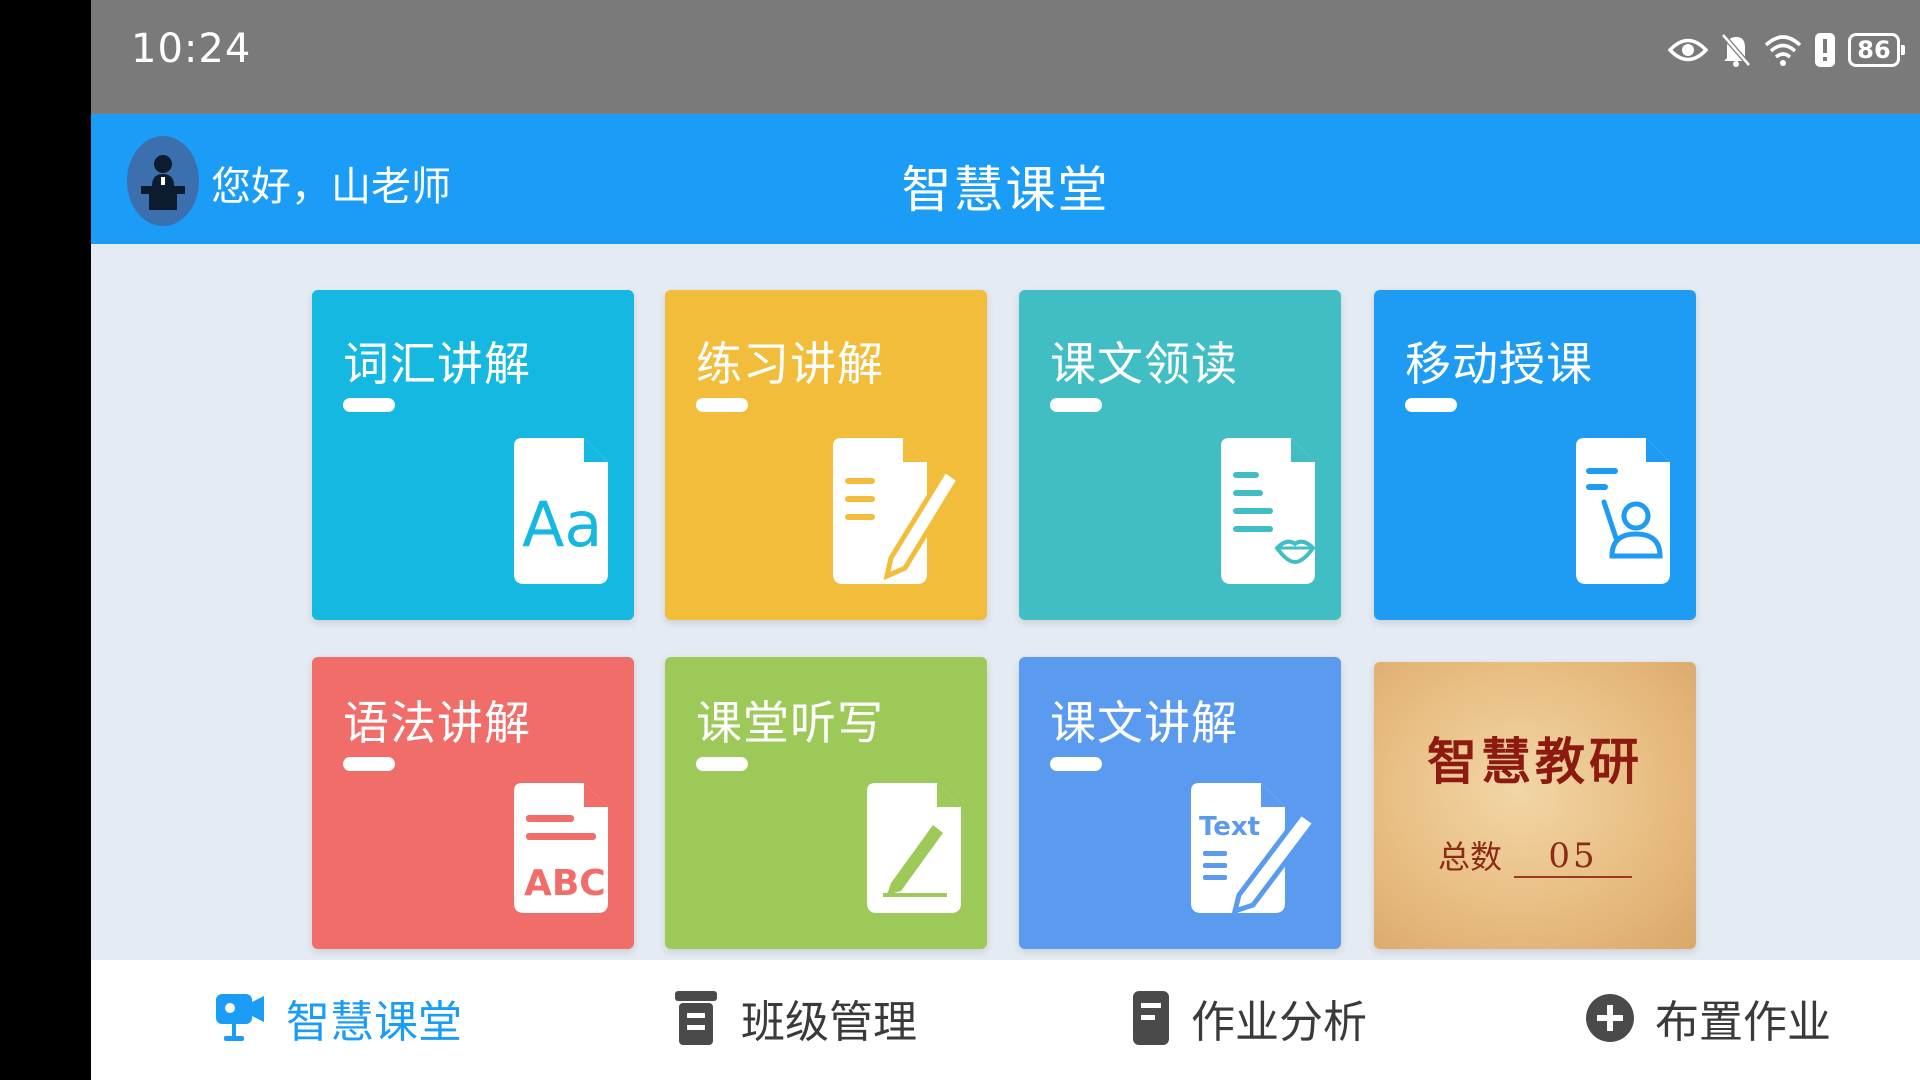  Describe the element at coordinates (1255, 848) in the screenshot. I see `text-explain-icon: Text` at that location.